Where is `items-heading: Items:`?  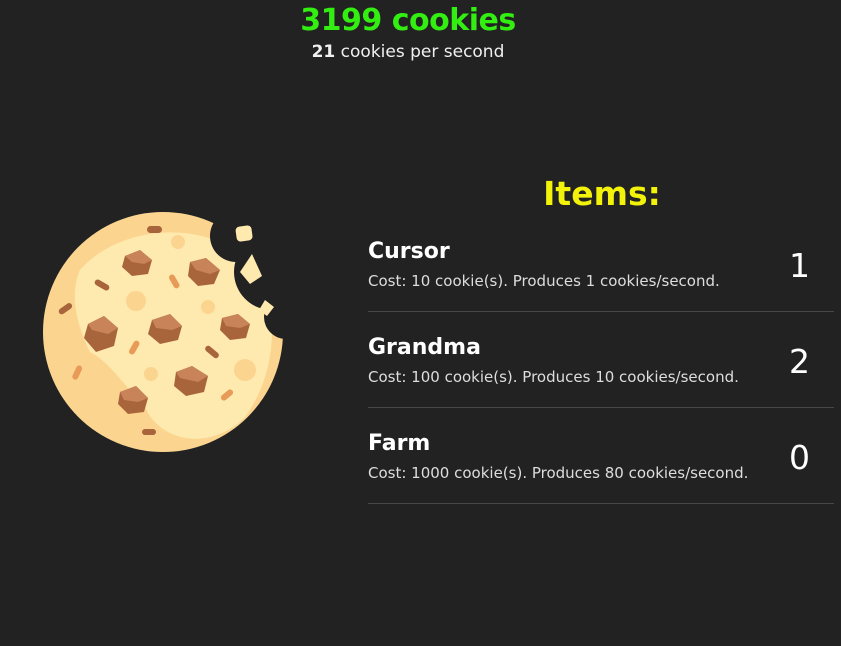
items-heading: Items: is located at coordinates (602, 193).